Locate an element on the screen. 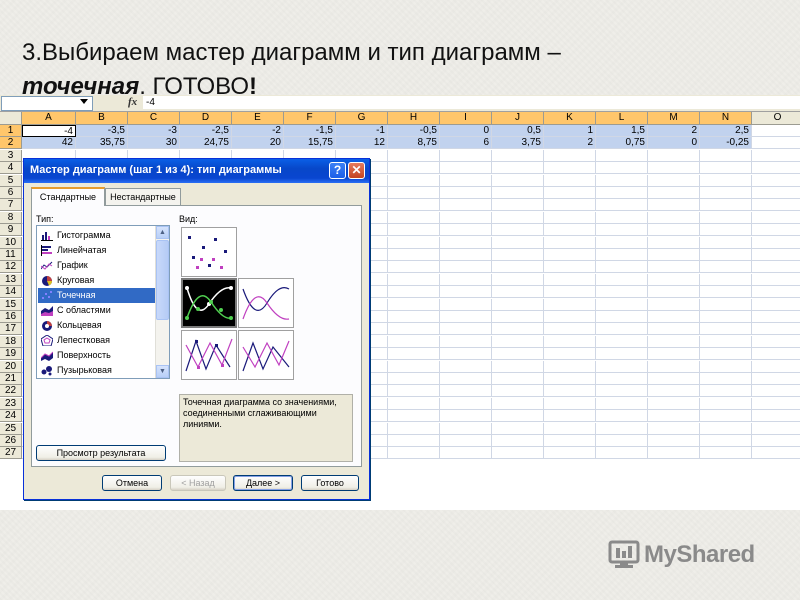  cell-o17 is located at coordinates (776, 329).